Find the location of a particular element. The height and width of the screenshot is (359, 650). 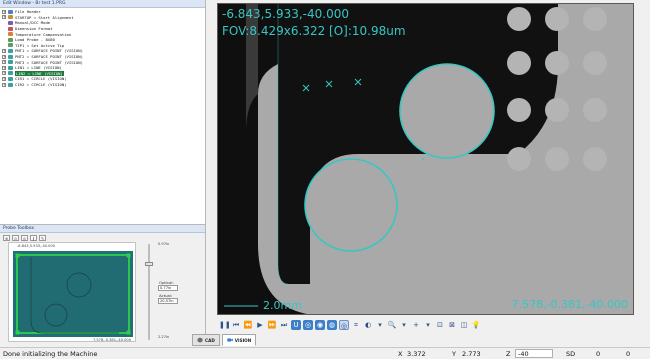

dro-readout: -6.843,5.933,-40.000 is located at coordinates (285, 14).